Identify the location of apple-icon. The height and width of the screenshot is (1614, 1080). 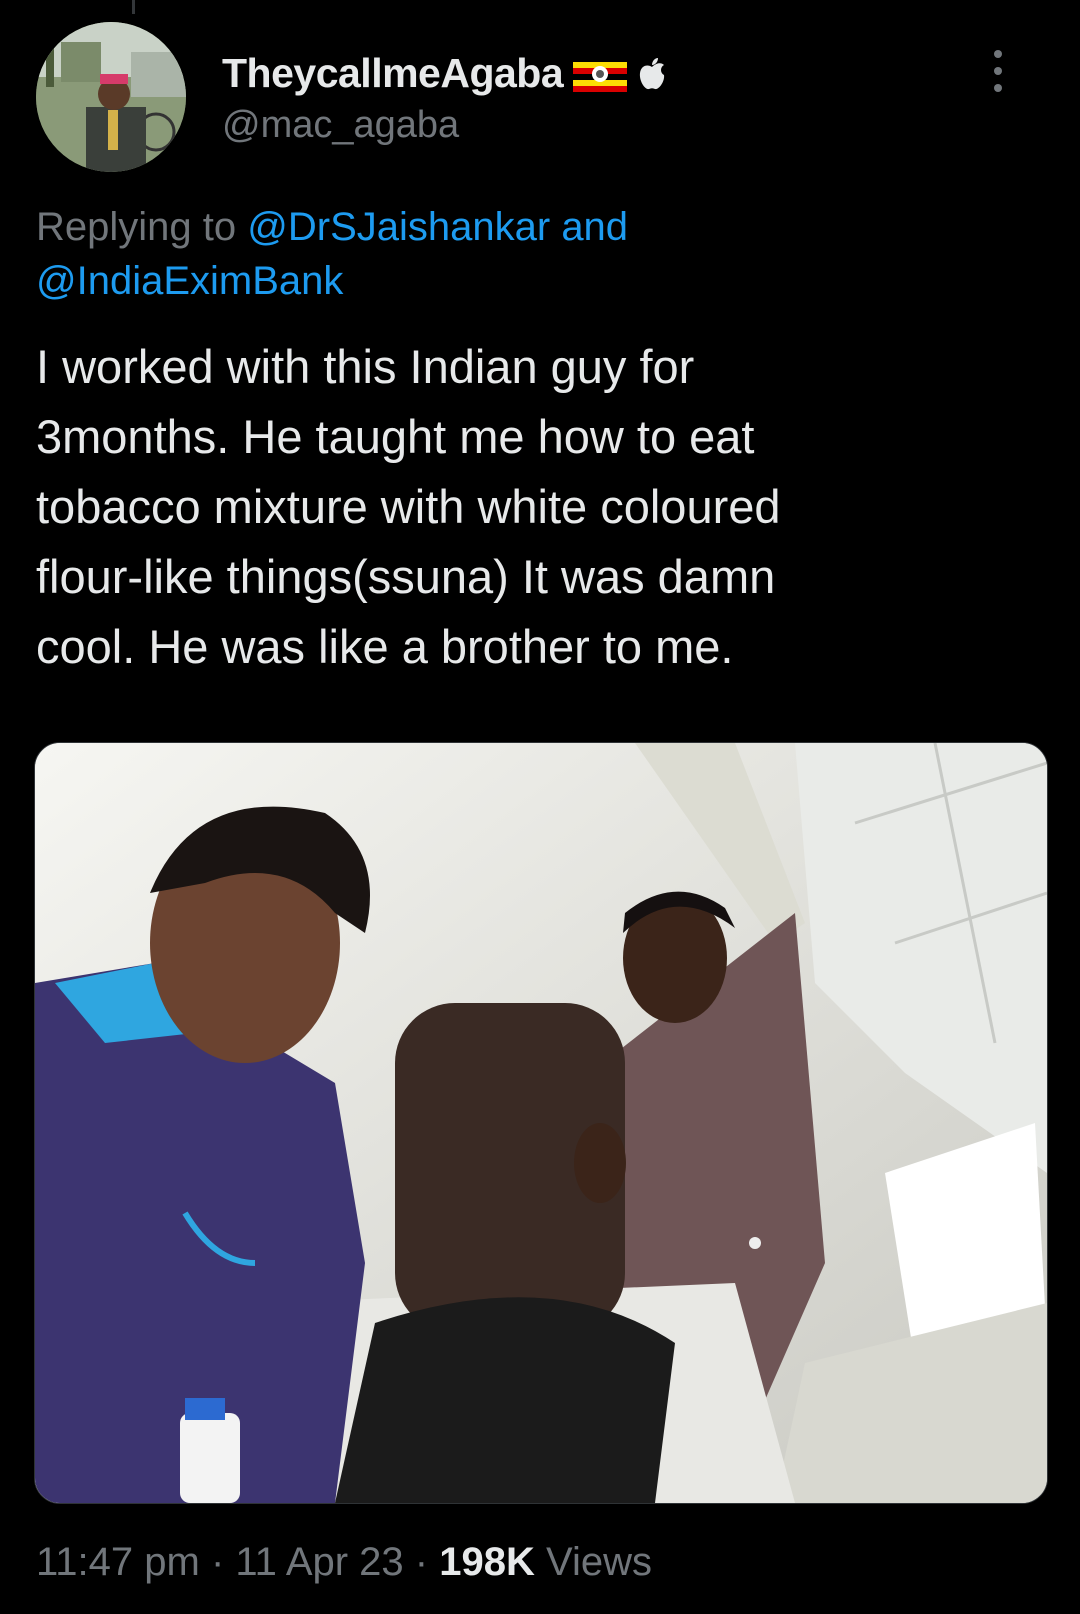
(652, 74).